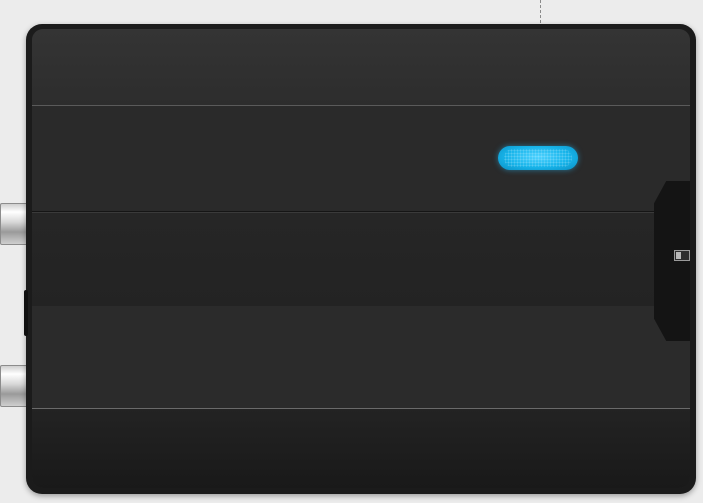 This screenshot has height=503, width=703. Describe the element at coordinates (26, 313) in the screenshot. I see `edge-notch` at that location.